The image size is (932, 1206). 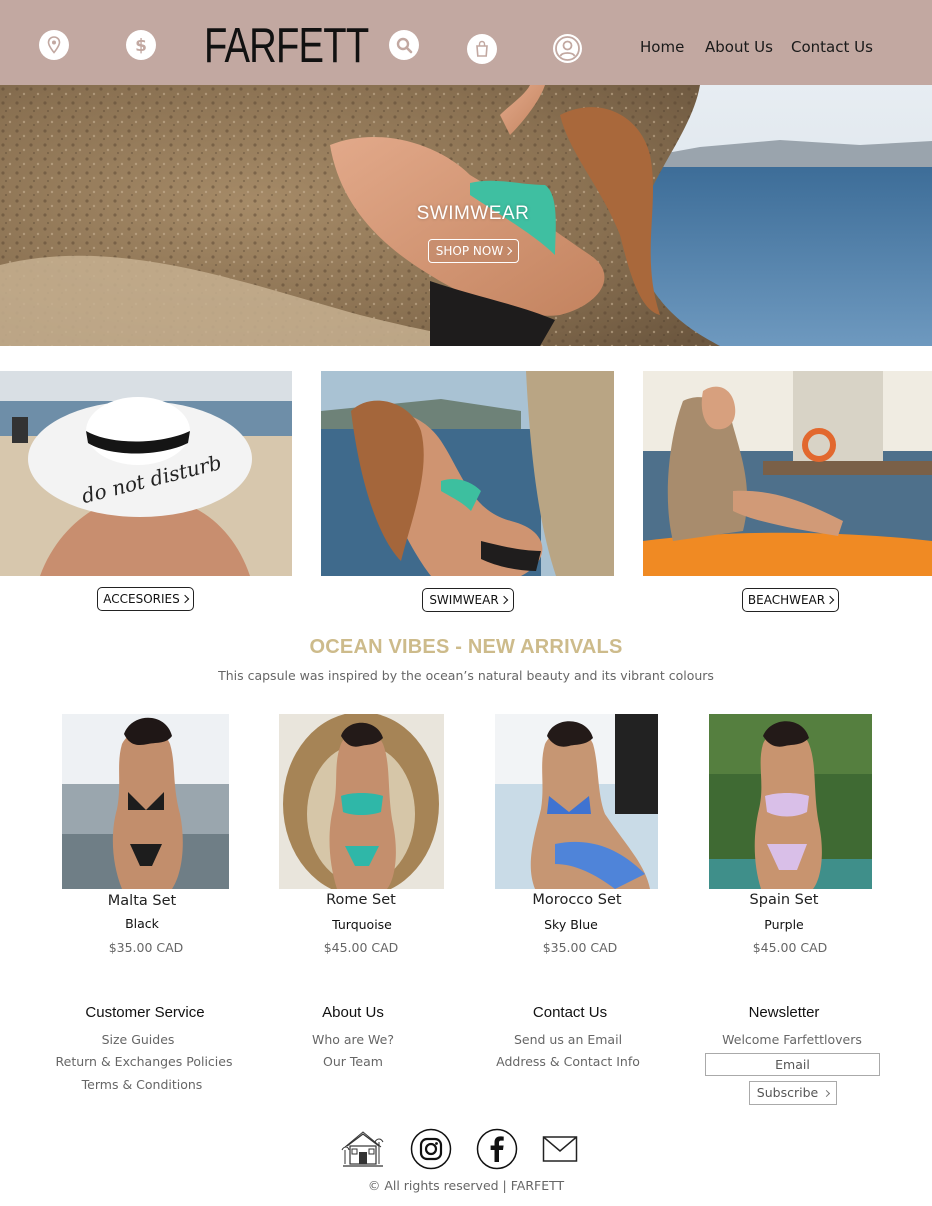 What do you see at coordinates (466, 647) in the screenshot?
I see `section-title: OCEAN VIBES - NEW ARRIVALS` at bounding box center [466, 647].